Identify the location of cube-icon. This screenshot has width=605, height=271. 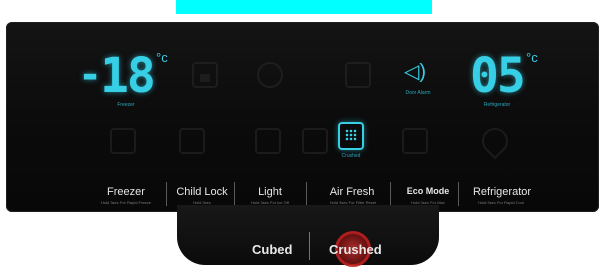
(123, 141).